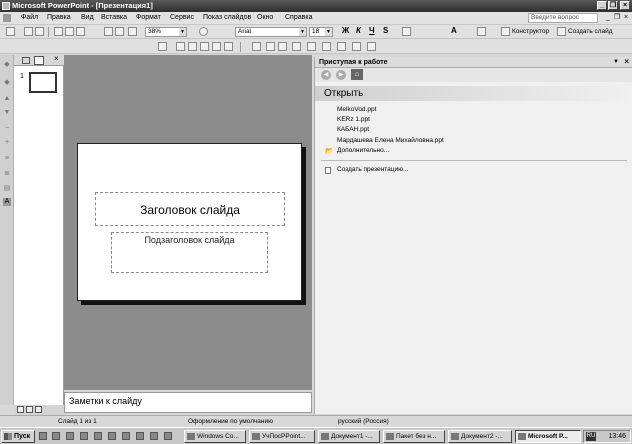 The width and height of the screenshot is (632, 444). Describe the element at coordinates (80, 31) in the screenshot. I see `undo-icon` at that location.